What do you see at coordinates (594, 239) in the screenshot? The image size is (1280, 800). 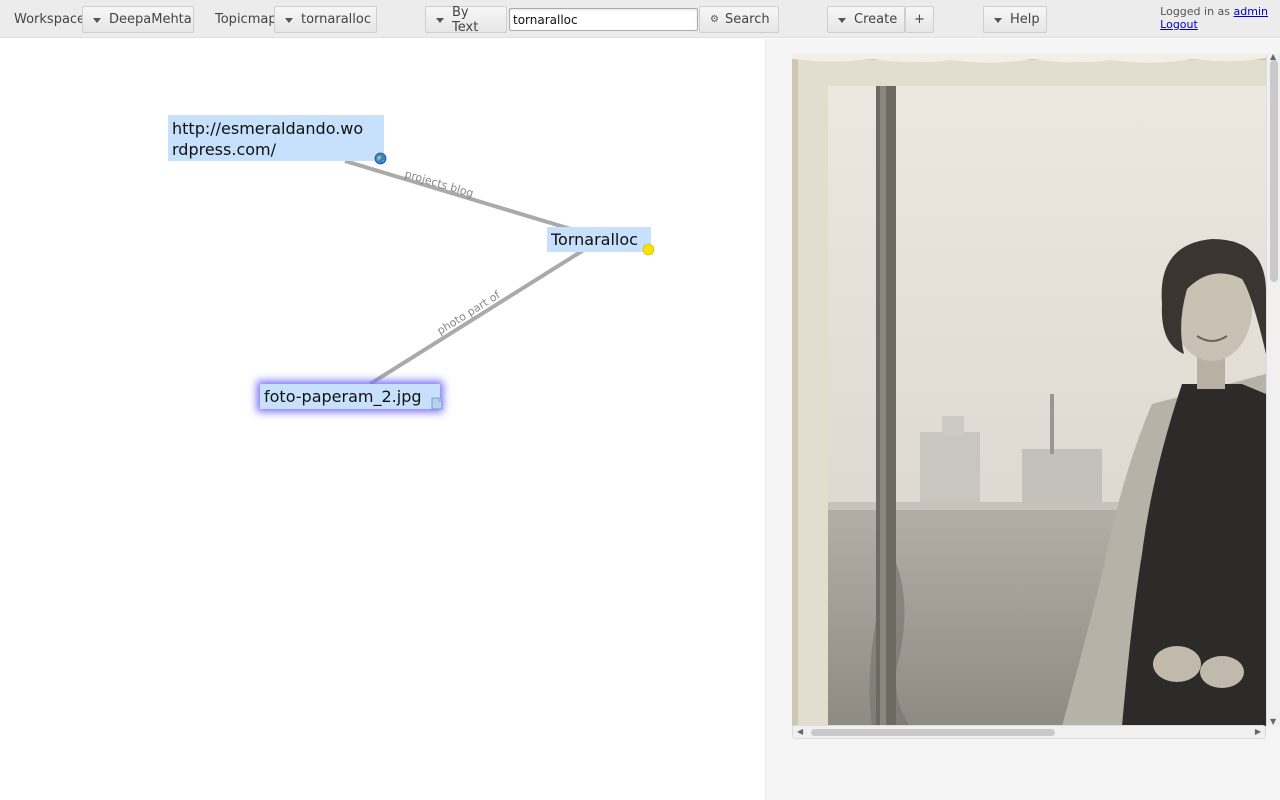 I see `topic-label: Tornaralloc` at bounding box center [594, 239].